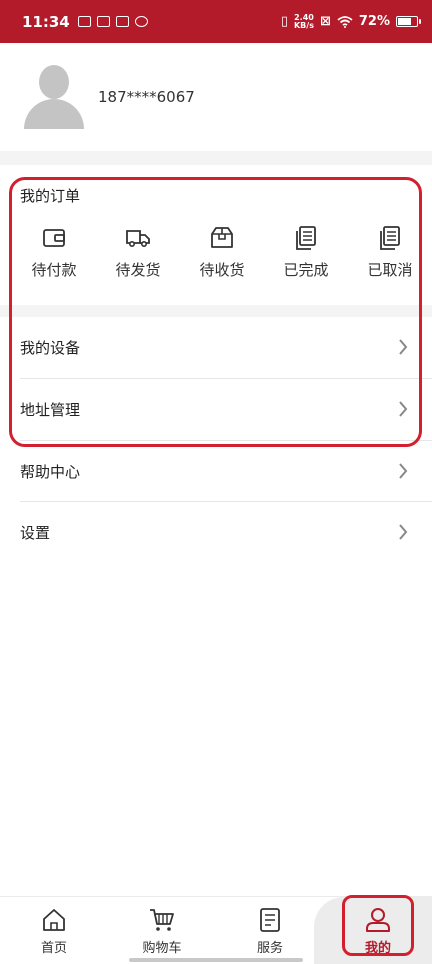 The width and height of the screenshot is (432, 964). Describe the element at coordinates (103, 21) in the screenshot. I see `video-app-icon` at that location.